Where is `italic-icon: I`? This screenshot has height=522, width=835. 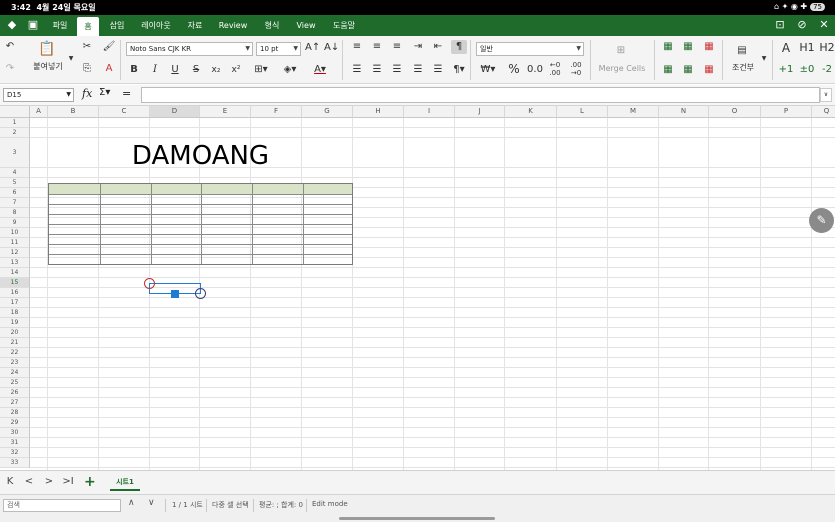
italic-icon: I is located at coordinates (155, 70).